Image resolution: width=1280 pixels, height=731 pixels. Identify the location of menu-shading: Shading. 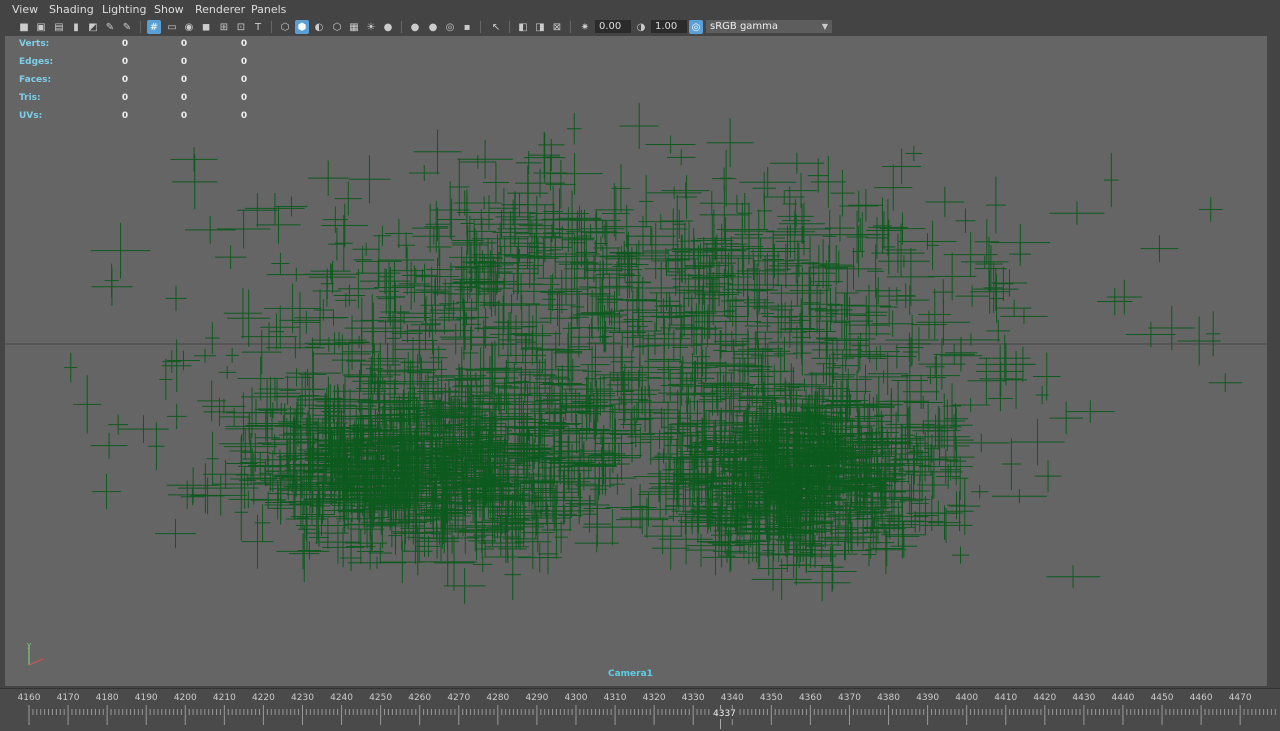
(71, 9).